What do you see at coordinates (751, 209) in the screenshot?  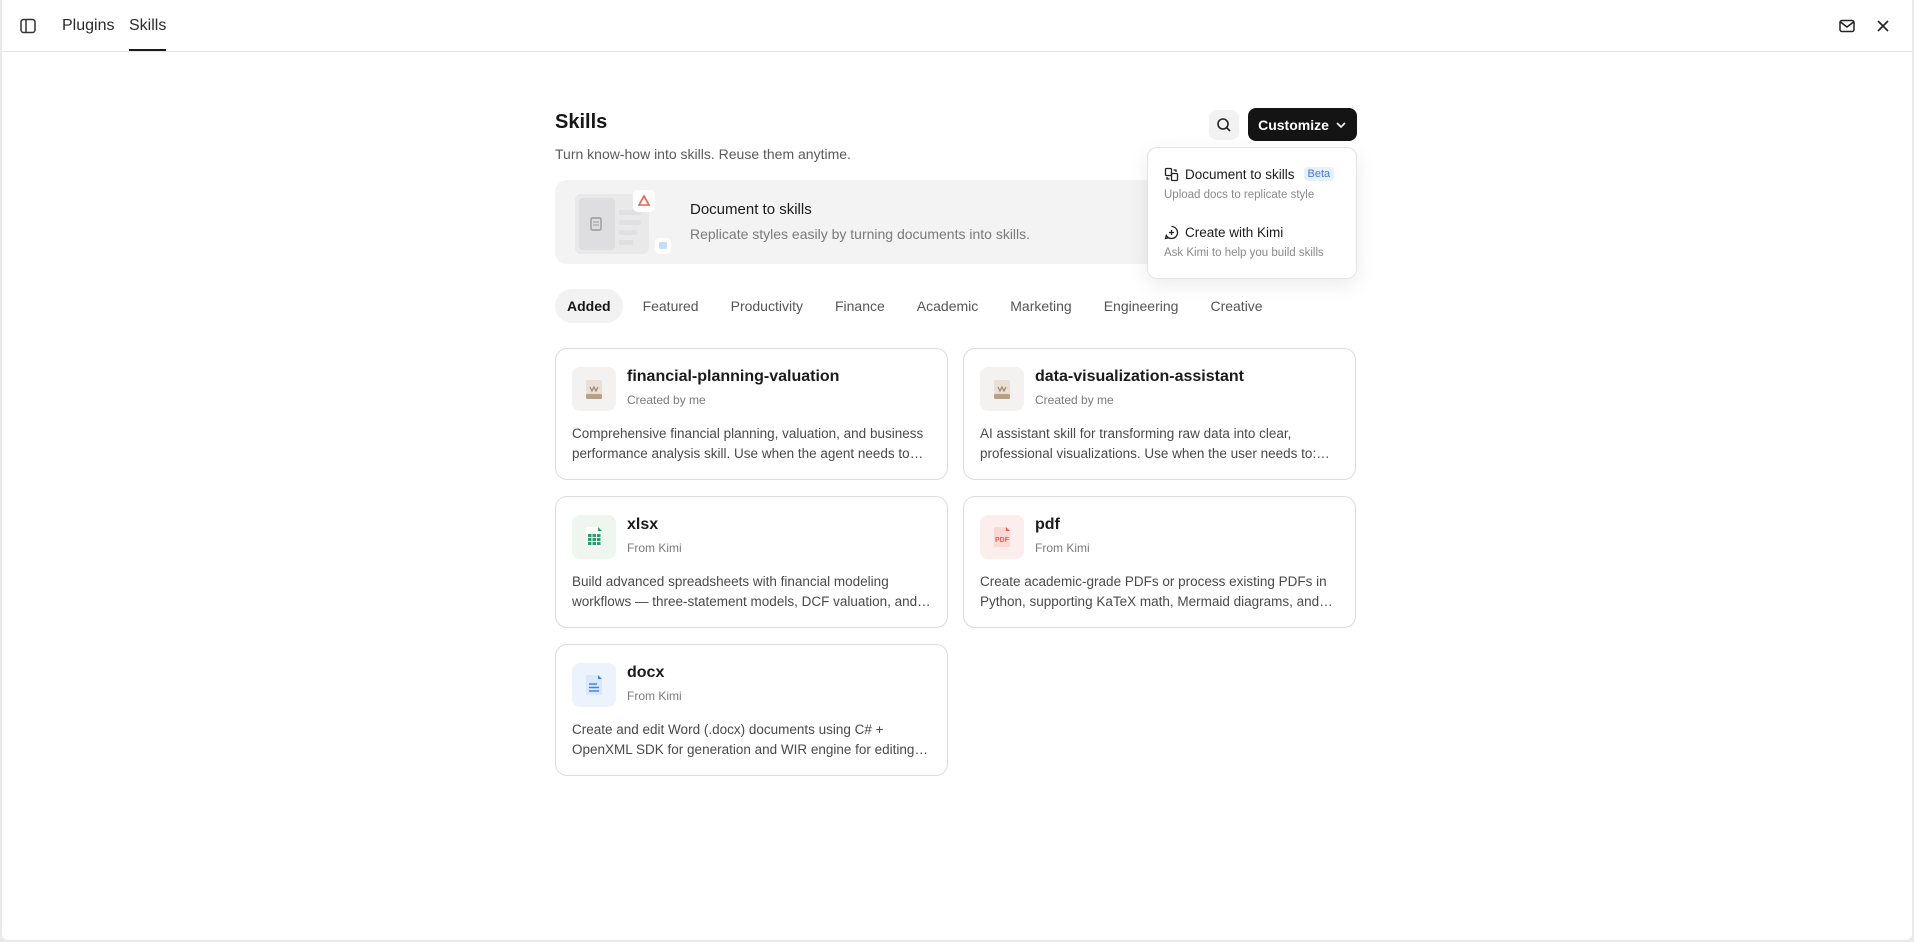 I see `banner-title: Document to skills` at bounding box center [751, 209].